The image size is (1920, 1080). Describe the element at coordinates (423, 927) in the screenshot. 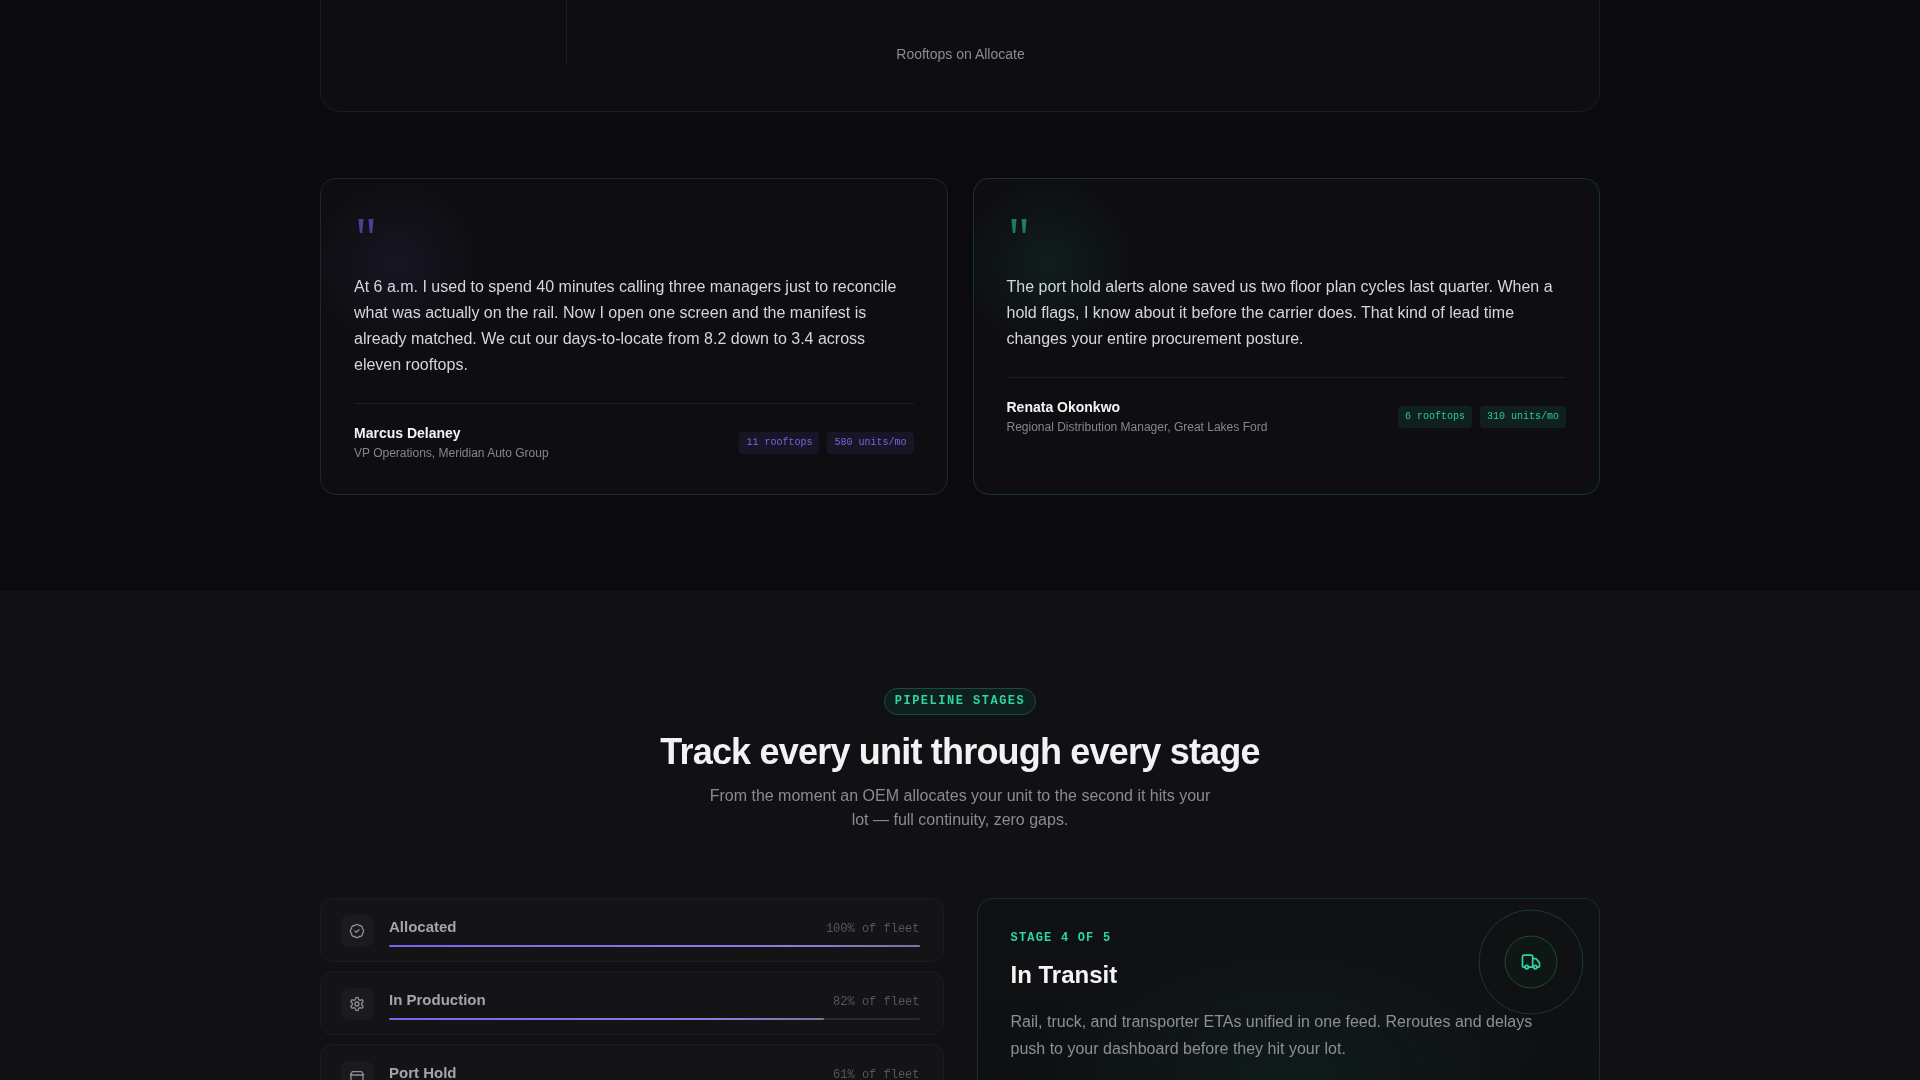

I see `stage-label: Allocated` at that location.